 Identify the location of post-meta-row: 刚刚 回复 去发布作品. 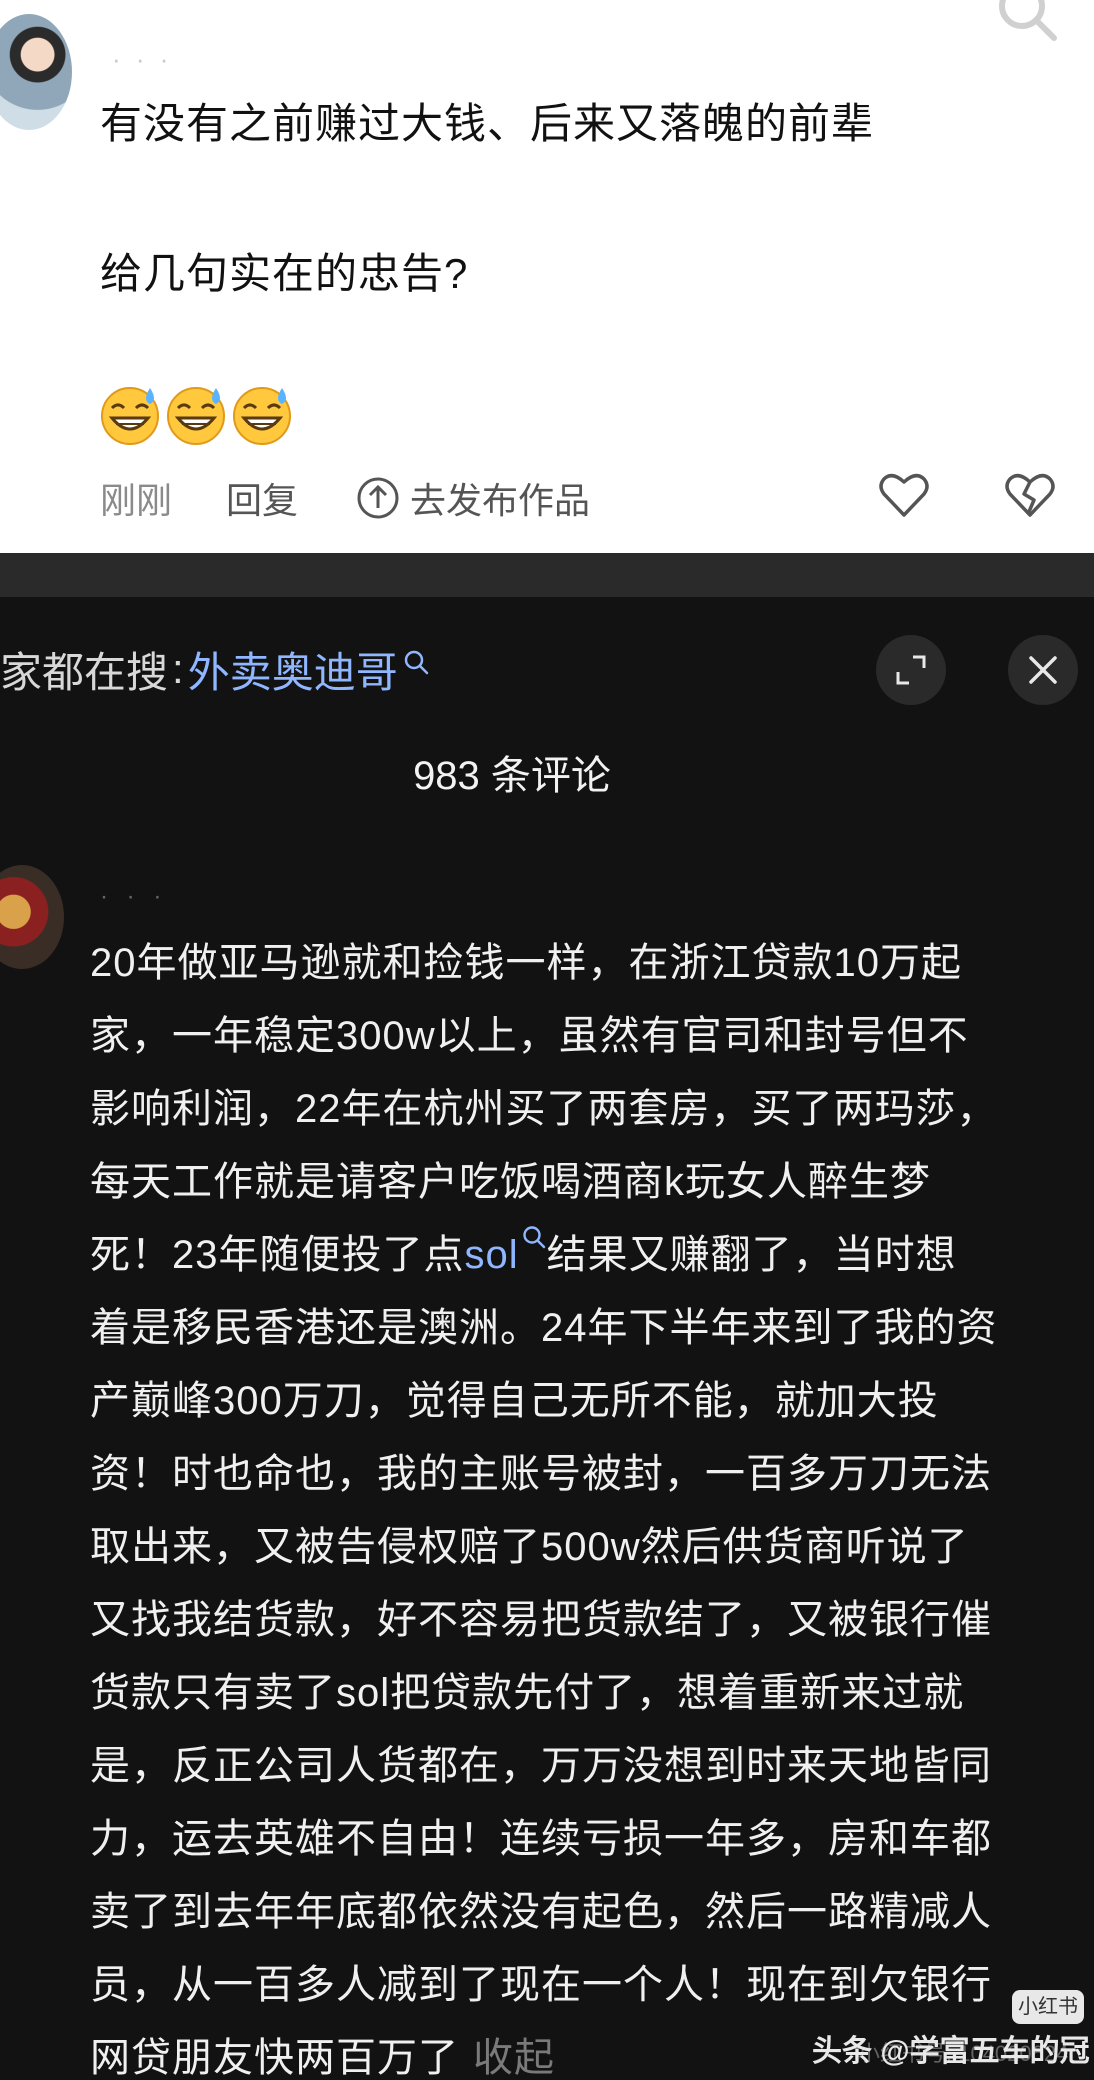
(547, 497).